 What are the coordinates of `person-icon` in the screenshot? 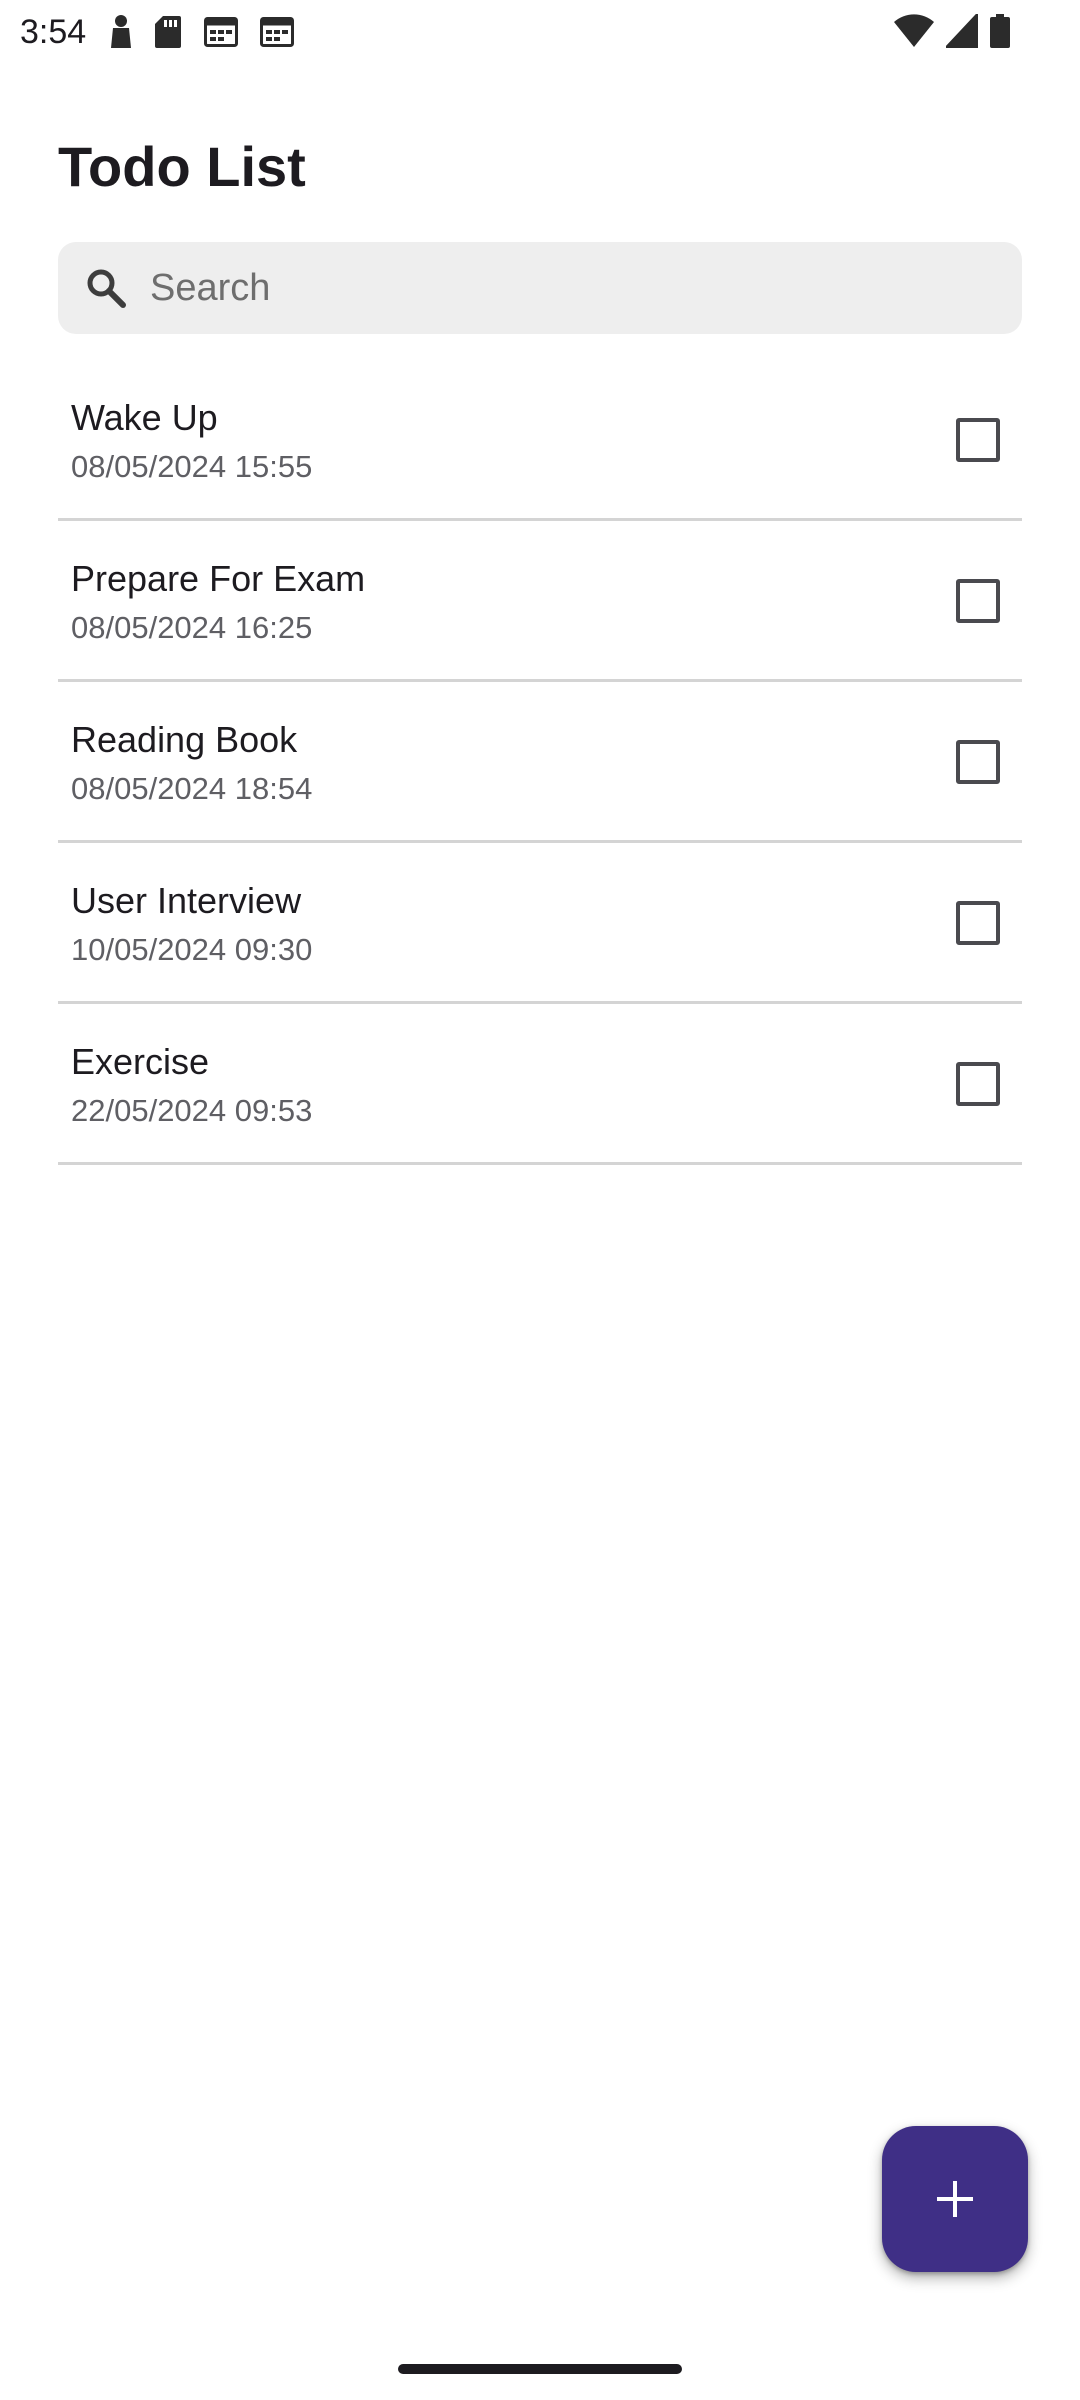 It's located at (121, 32).